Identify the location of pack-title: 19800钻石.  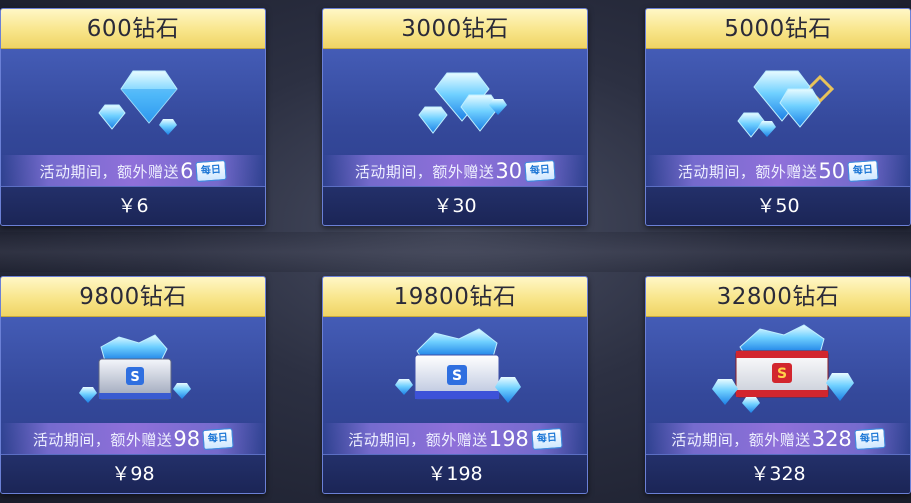
(455, 297).